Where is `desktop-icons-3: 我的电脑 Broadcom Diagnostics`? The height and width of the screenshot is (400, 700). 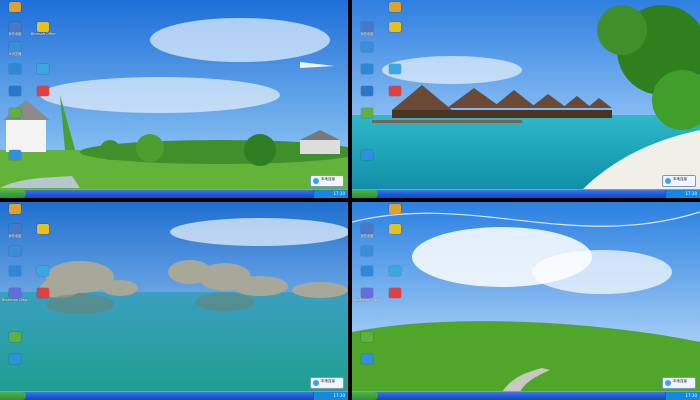
desktop-icons-3: 我的电脑 Broadcom Diagnostics is located at coordinates (32, 294).